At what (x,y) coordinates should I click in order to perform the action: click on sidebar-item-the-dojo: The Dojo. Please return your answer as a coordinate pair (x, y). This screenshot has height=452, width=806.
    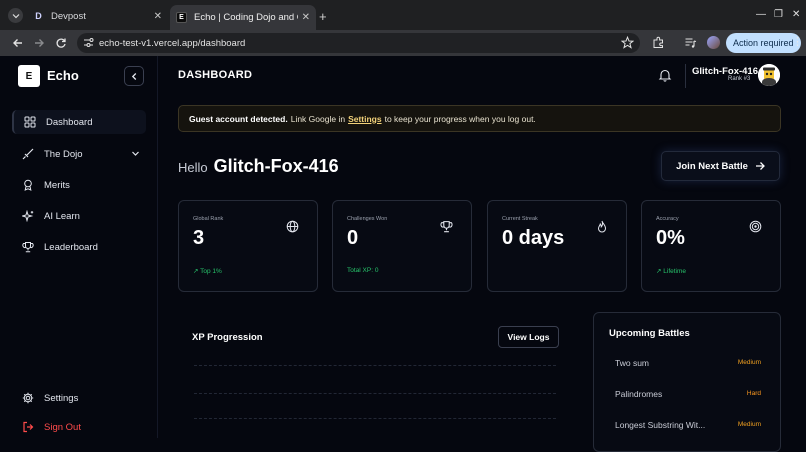
    Looking at the image, I should click on (79, 154).